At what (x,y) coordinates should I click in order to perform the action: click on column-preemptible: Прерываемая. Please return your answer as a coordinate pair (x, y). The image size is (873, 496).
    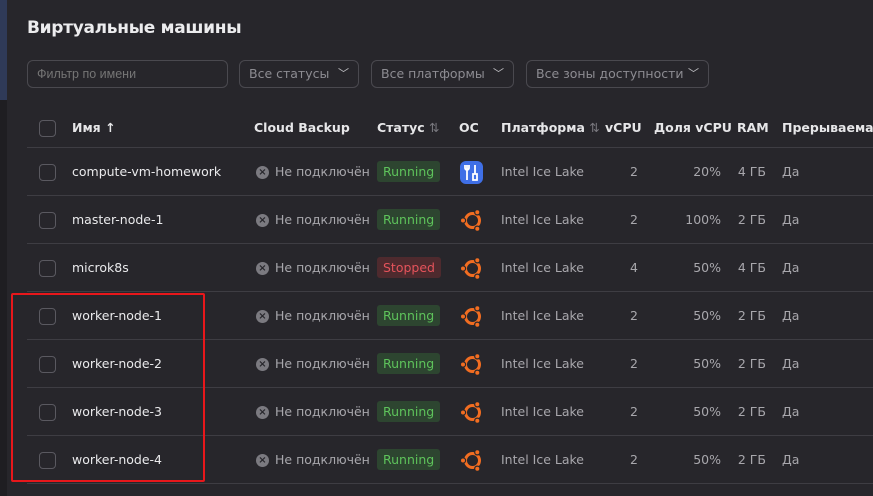
    Looking at the image, I should click on (827, 127).